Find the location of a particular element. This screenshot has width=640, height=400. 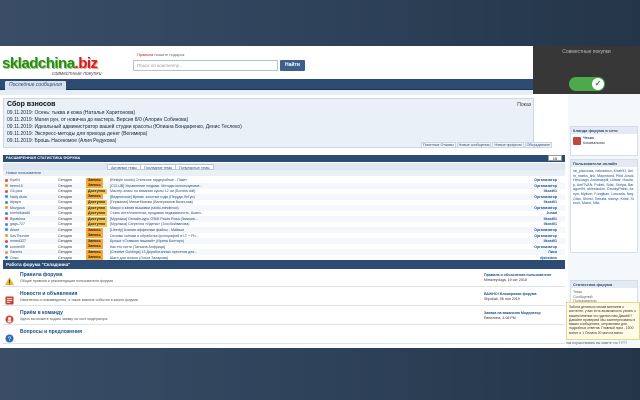

action-discussed: Обсуждаемое is located at coordinates (538, 145).